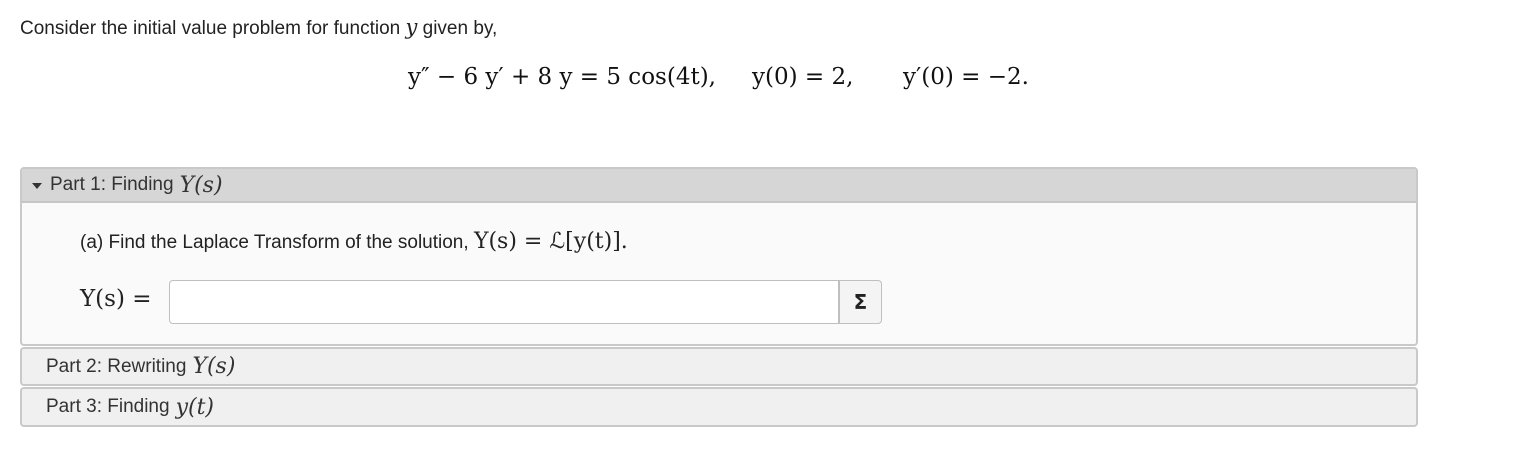 The width and height of the screenshot is (1532, 451). What do you see at coordinates (803, 77) in the screenshot?
I see `initial-condition-1: y(0) = 2,` at bounding box center [803, 77].